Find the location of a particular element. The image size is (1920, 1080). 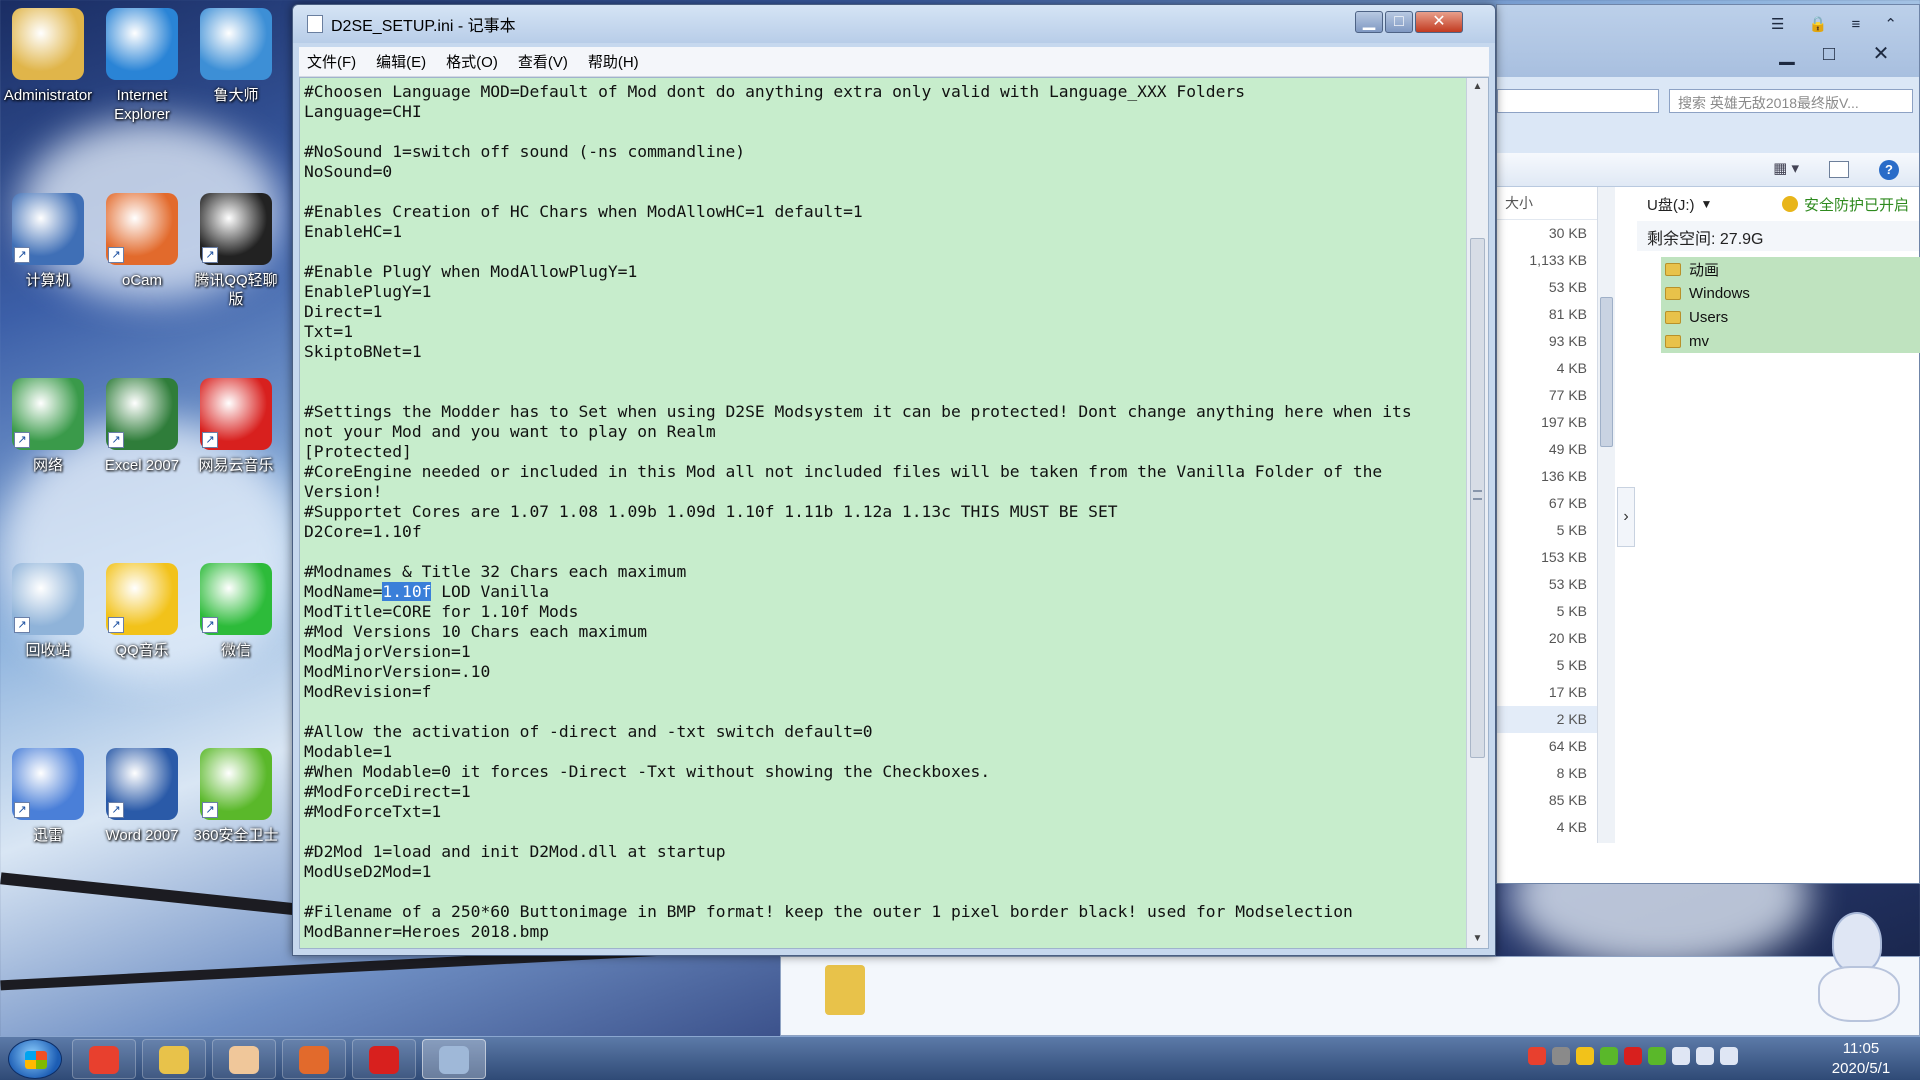

explorer-quick-icons: ☰ 🔒 ≡ ⌃ is located at coordinates (1839, 24).